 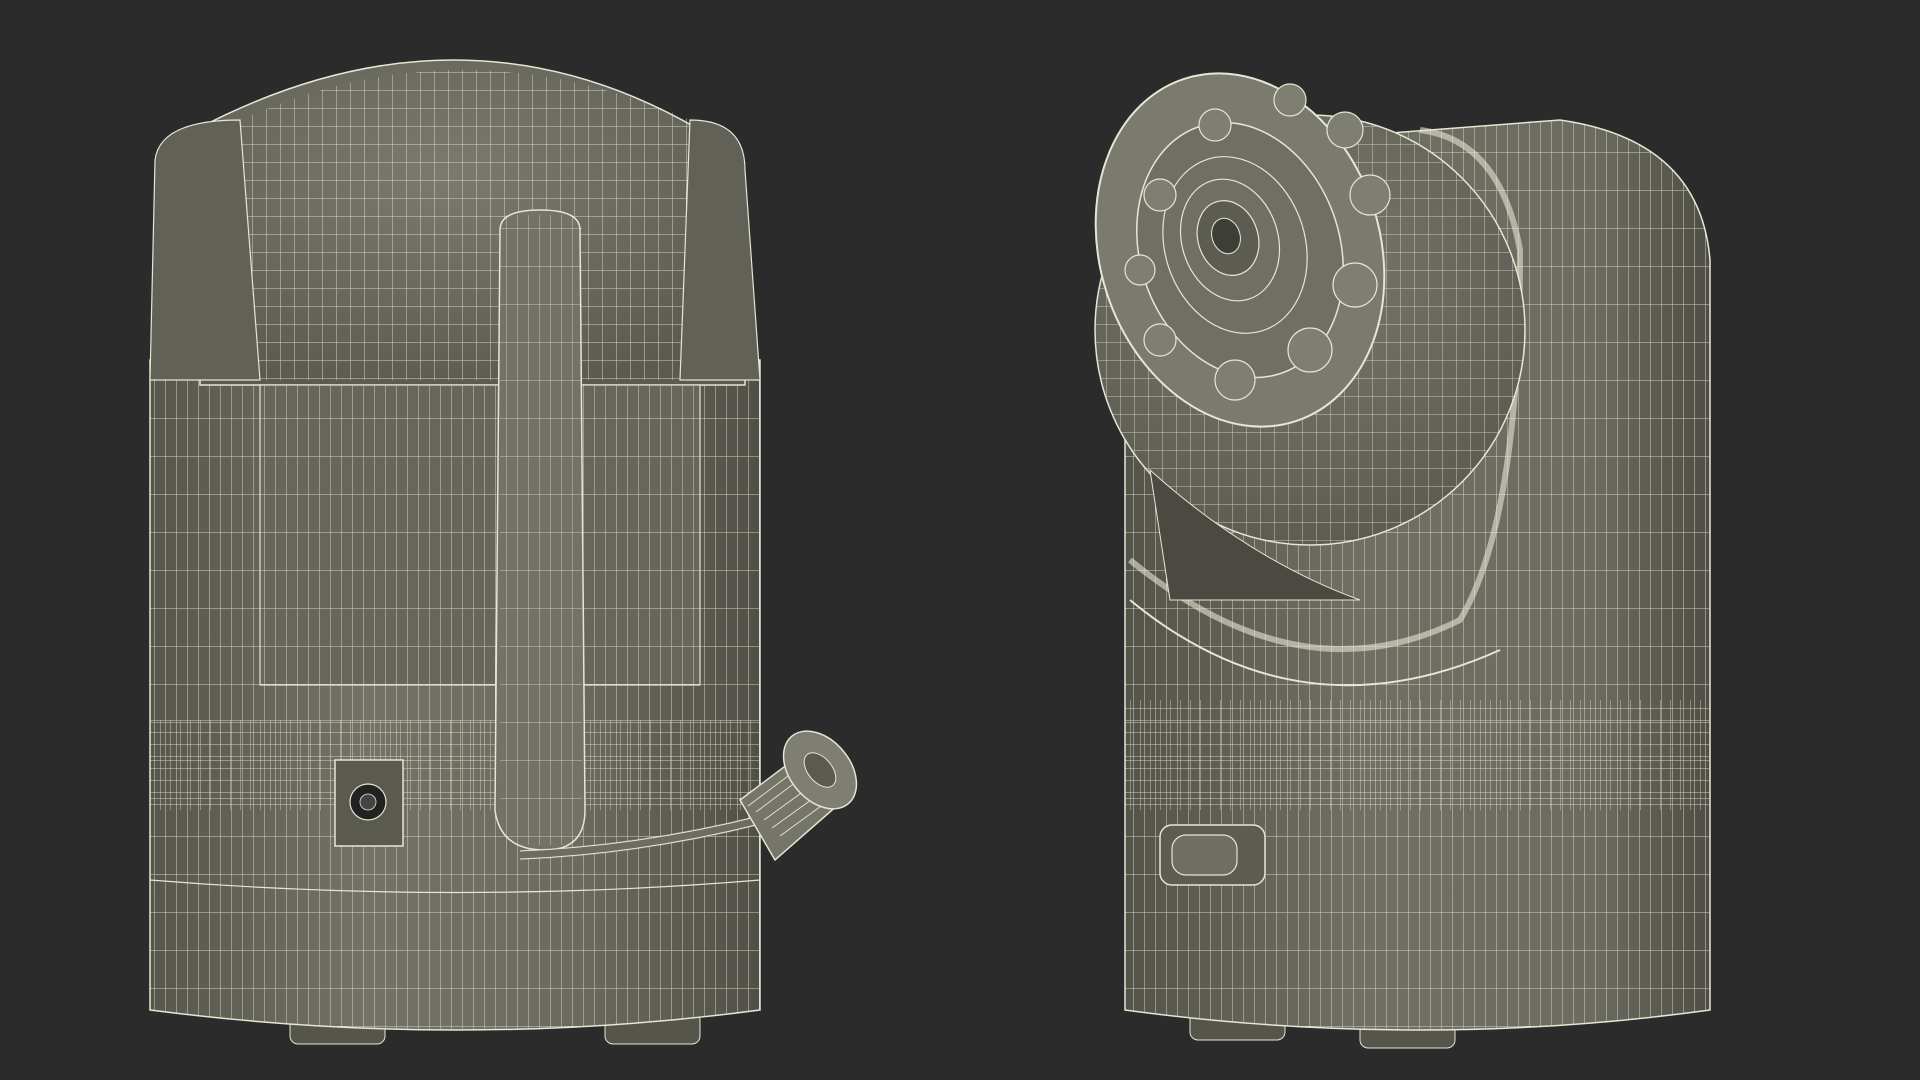 What do you see at coordinates (1212, 855) in the screenshot?
I see `power-switch` at bounding box center [1212, 855].